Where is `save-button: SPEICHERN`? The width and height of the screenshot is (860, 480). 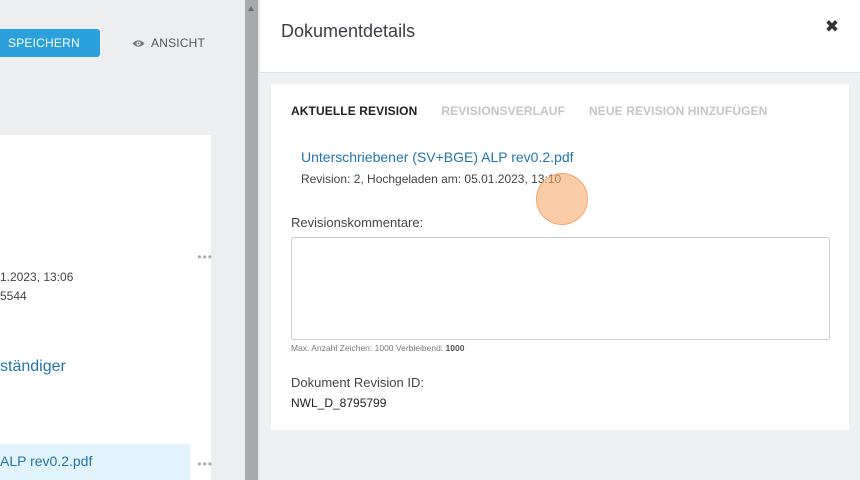 save-button: SPEICHERN is located at coordinates (50, 43).